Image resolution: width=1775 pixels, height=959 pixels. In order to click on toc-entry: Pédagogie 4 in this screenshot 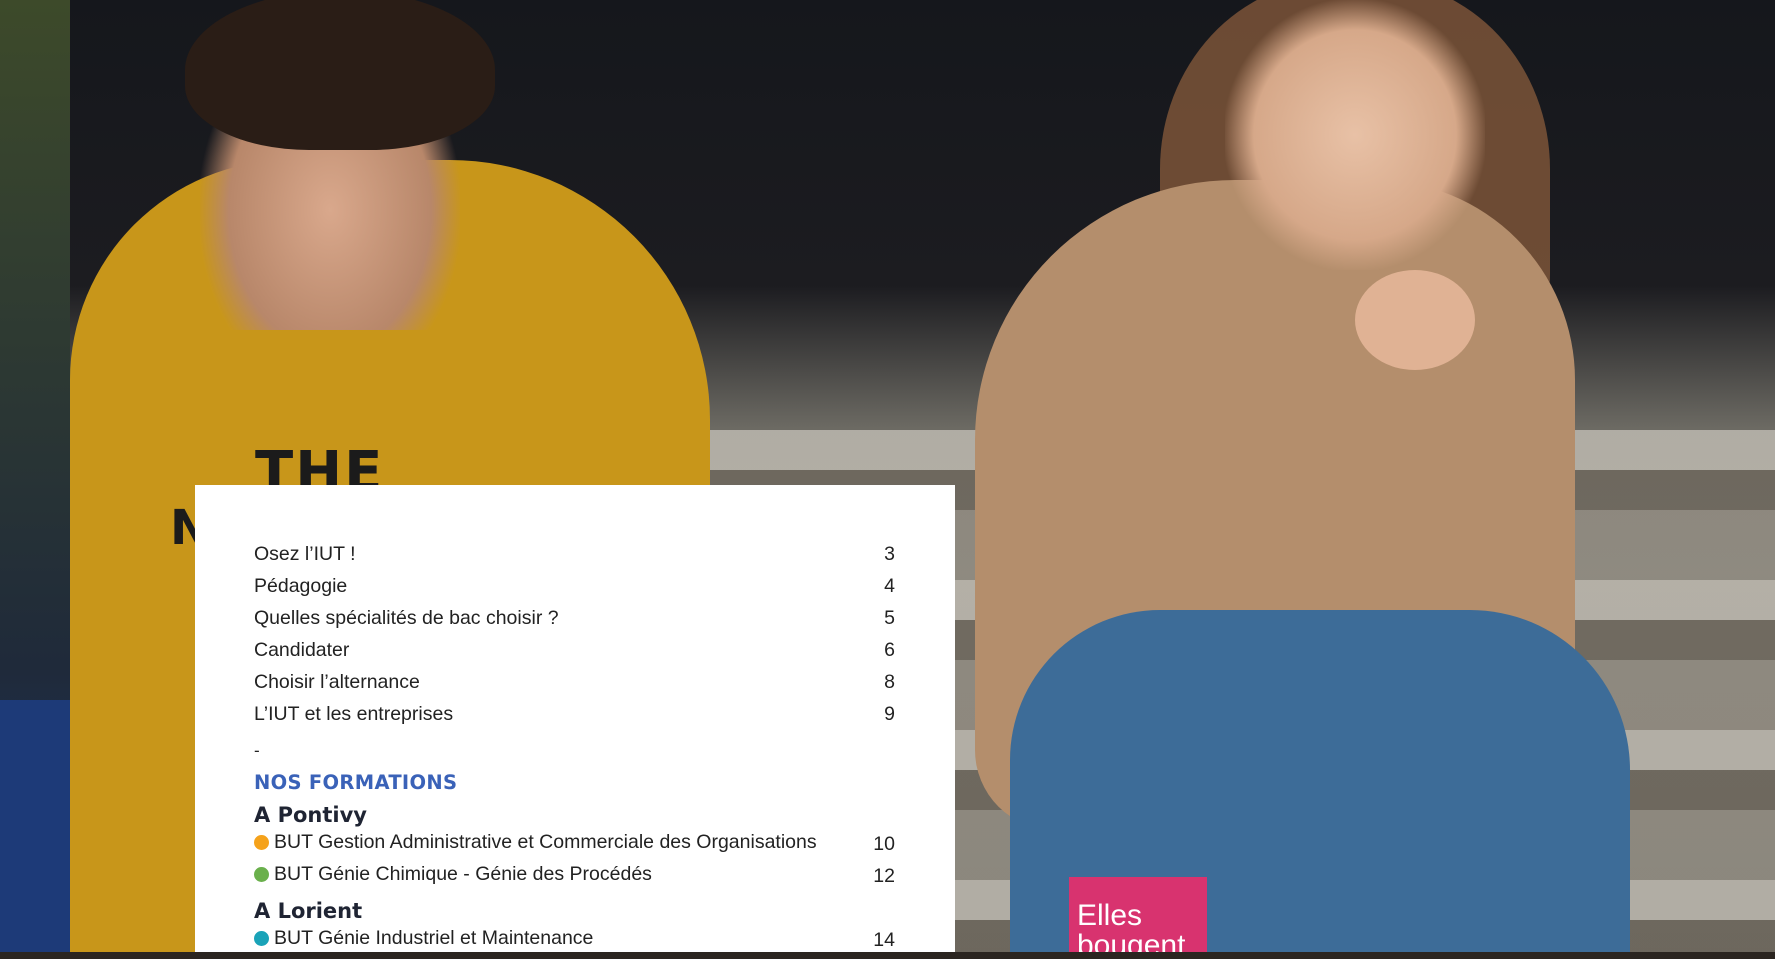, I will do `click(574, 591)`.